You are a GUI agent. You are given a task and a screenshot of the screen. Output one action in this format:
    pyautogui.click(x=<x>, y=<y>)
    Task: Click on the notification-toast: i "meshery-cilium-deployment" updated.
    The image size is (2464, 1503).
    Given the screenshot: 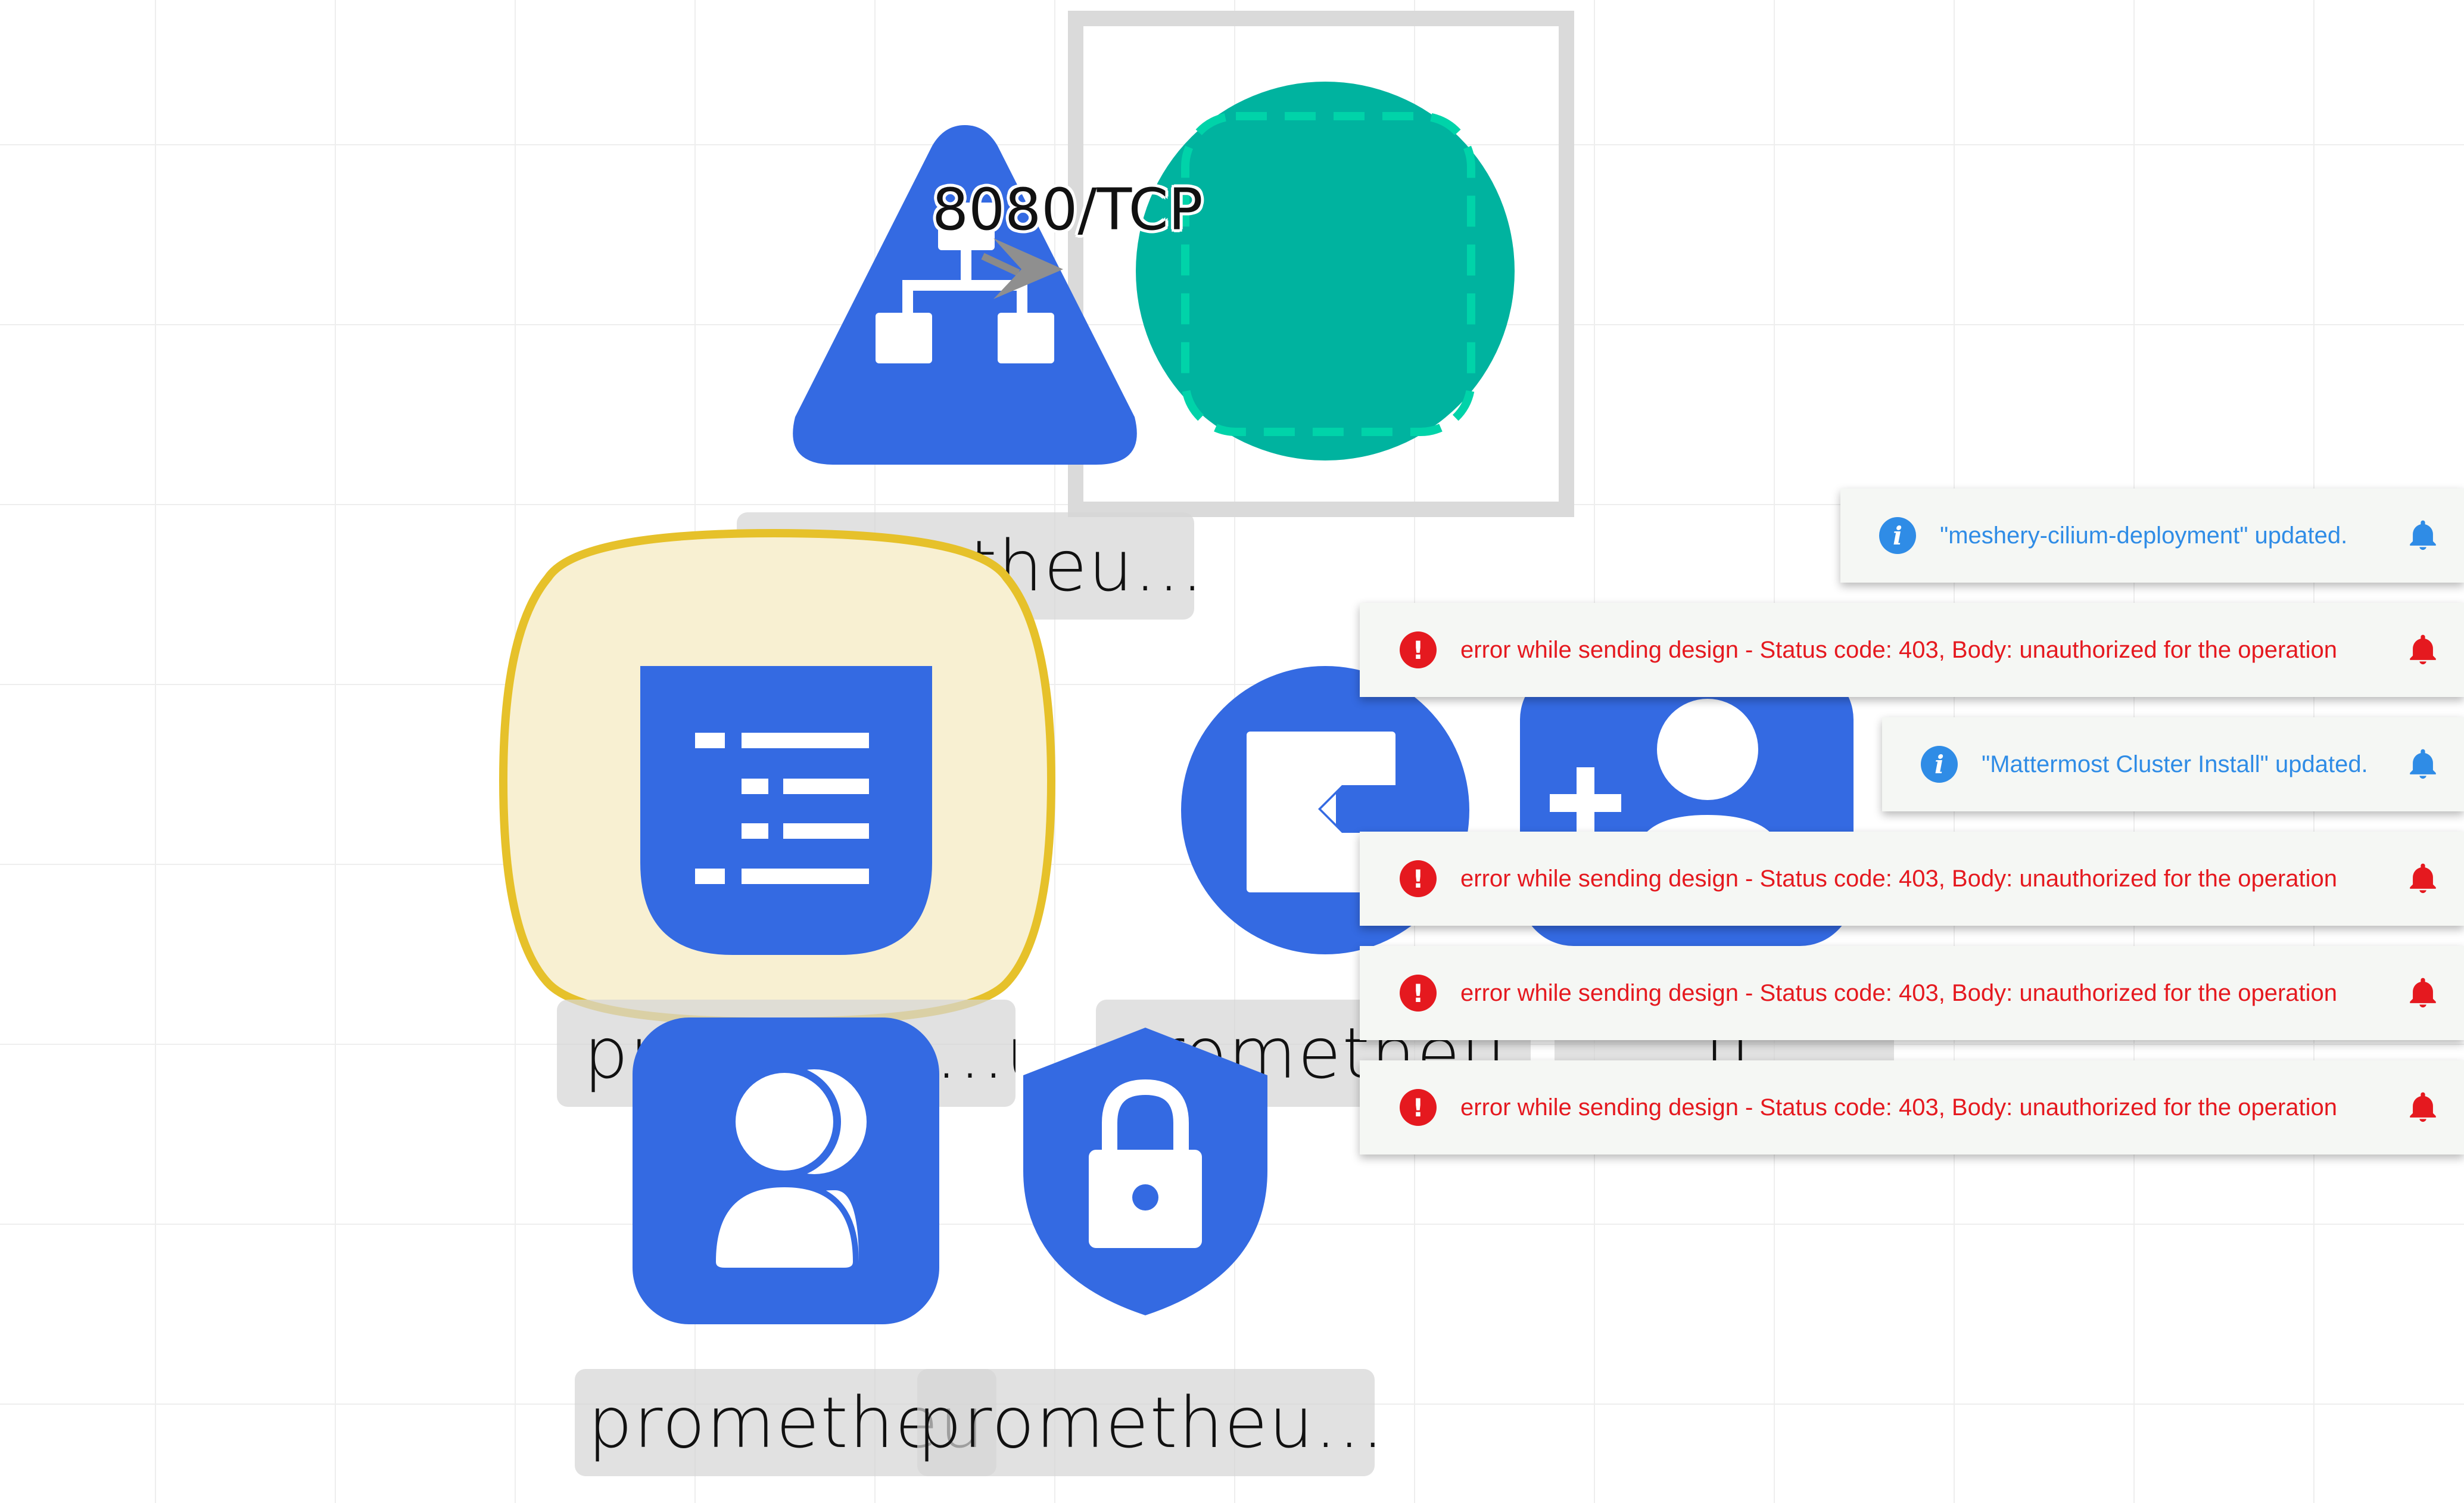 What is the action you would take?
    pyautogui.click(x=2152, y=535)
    